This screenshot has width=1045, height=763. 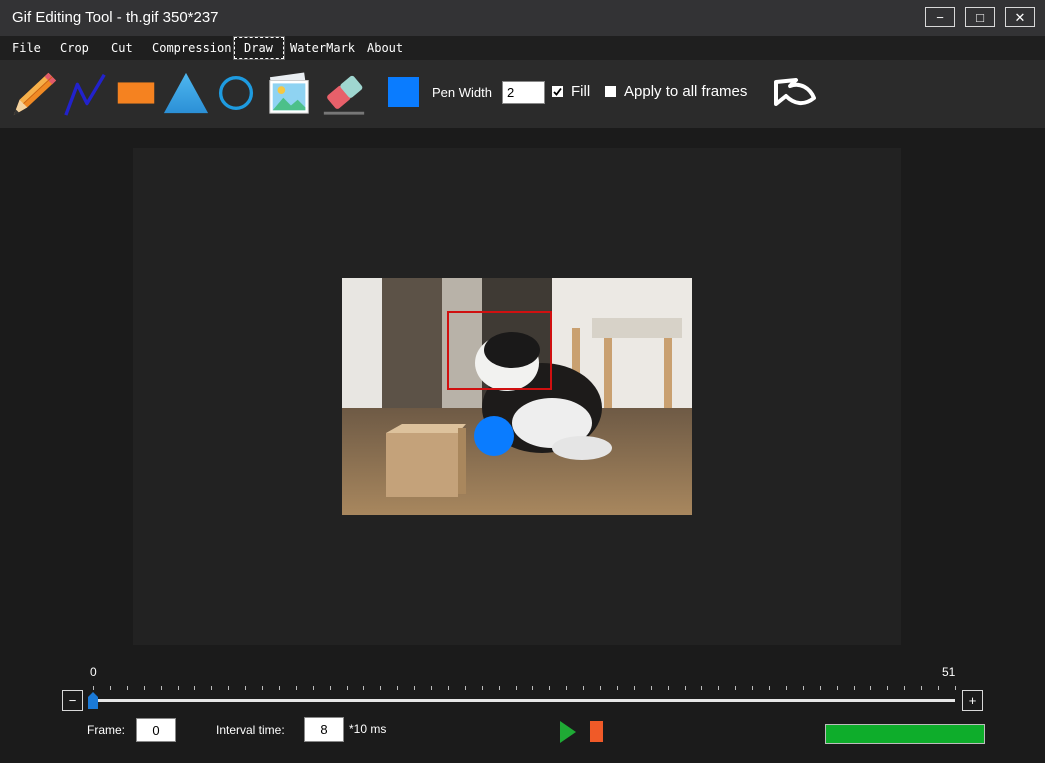 I want to click on undo-icon, so click(x=795, y=94).